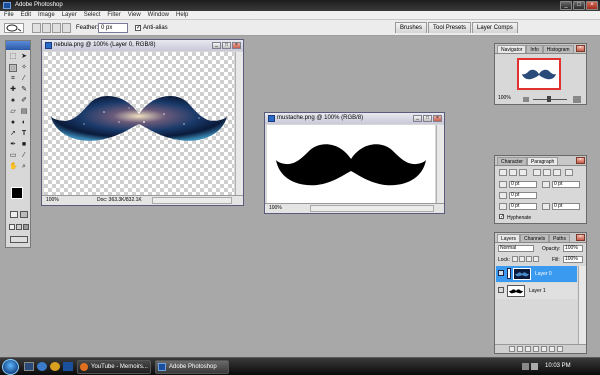 This screenshot has width=600, height=375. What do you see at coordinates (372, 208) in the screenshot?
I see `mustache-horizontal-scrollbar` at bounding box center [372, 208].